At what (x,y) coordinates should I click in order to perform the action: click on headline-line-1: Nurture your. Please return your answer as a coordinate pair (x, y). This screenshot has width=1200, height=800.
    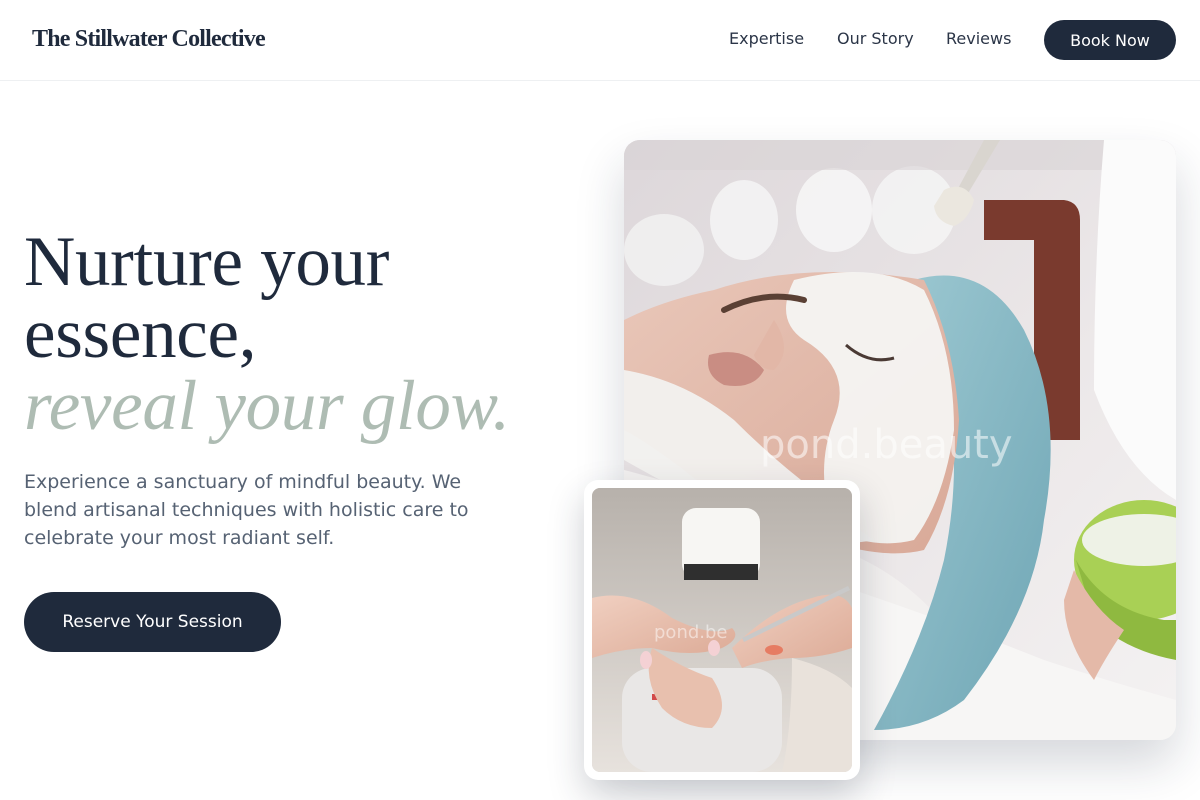
    Looking at the image, I should click on (207, 262).